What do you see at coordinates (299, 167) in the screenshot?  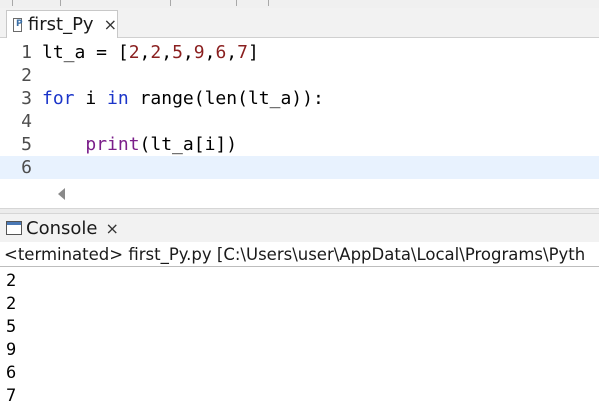 I see `code-line-6-current: 6` at bounding box center [299, 167].